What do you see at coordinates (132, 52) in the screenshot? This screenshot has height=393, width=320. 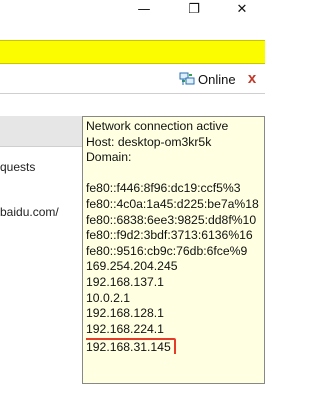 I see `notification-bar` at bounding box center [132, 52].